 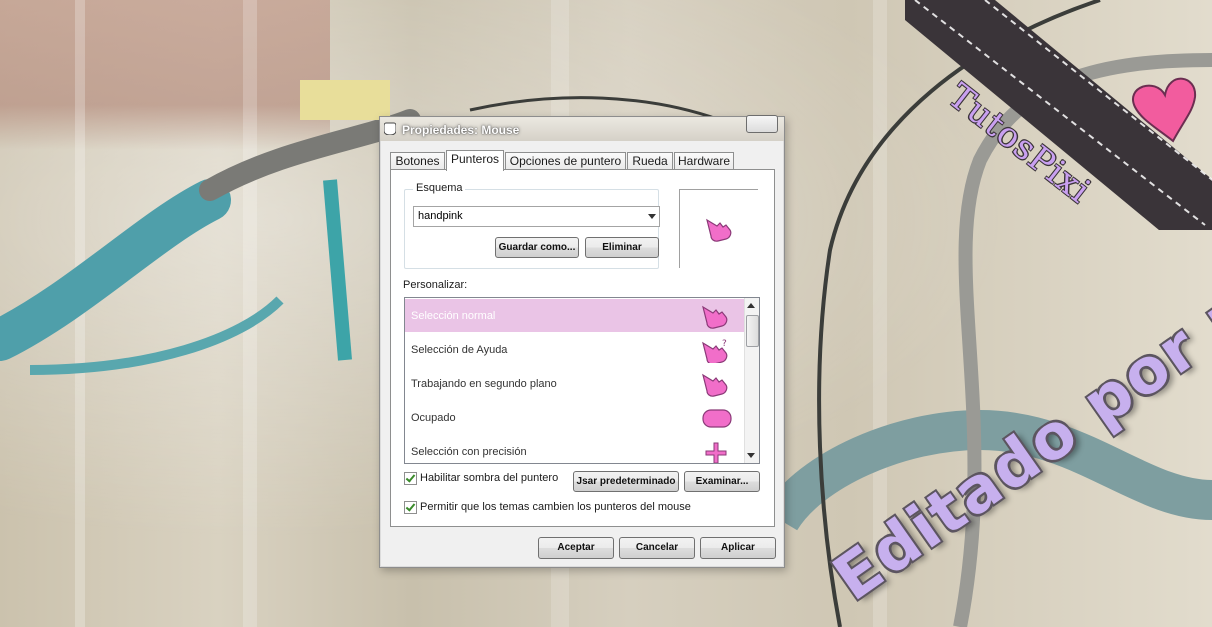 I want to click on scroll-thumb, so click(x=752, y=331).